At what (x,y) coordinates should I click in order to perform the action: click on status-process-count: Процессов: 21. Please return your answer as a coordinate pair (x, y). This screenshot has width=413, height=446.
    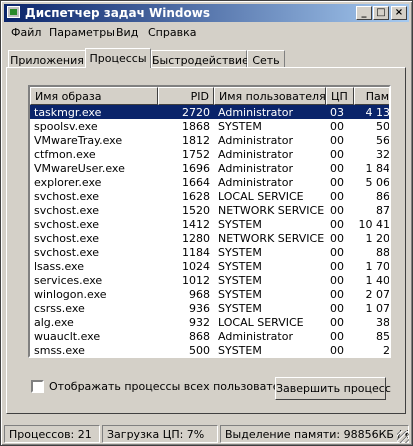
    Looking at the image, I should click on (52, 434).